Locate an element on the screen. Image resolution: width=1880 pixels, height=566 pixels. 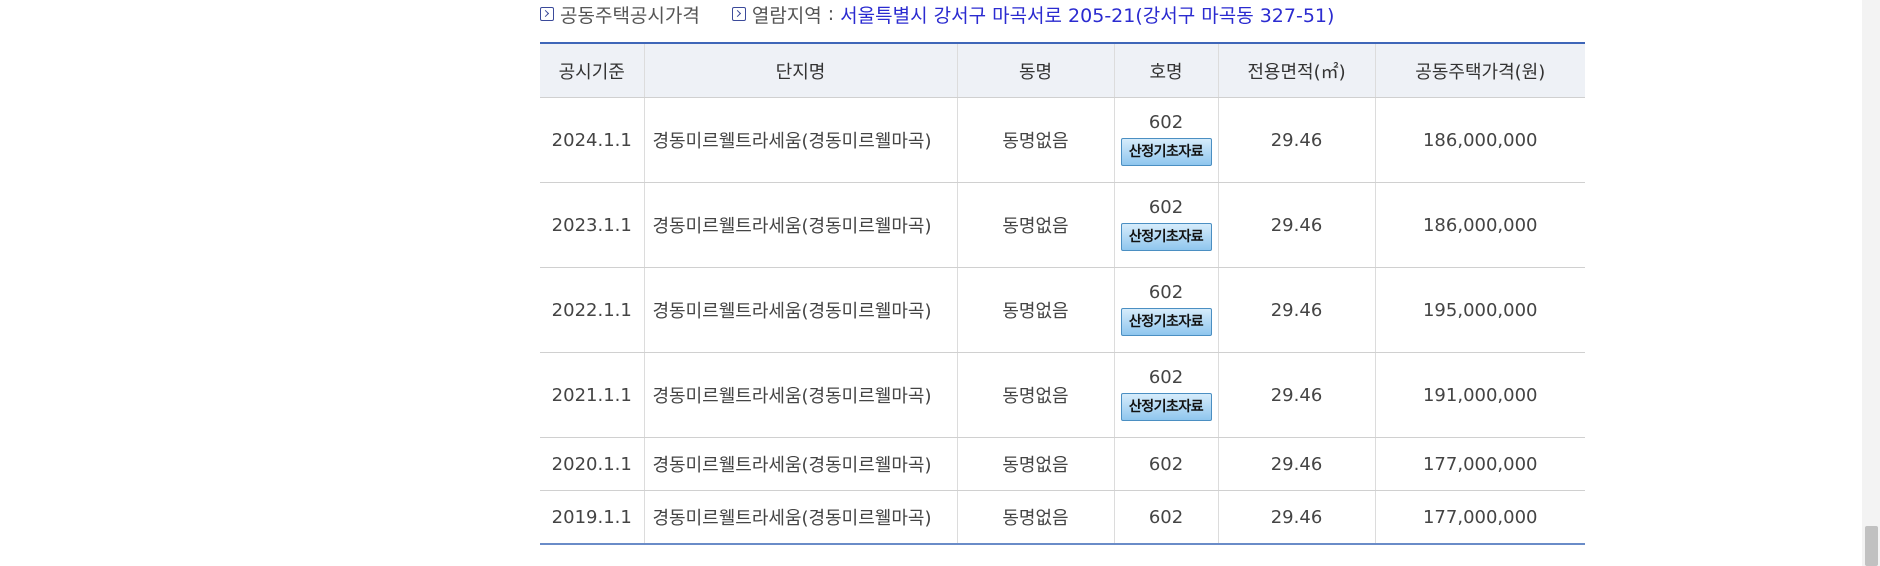
col-header-dong: 동명 is located at coordinates (1035, 70).